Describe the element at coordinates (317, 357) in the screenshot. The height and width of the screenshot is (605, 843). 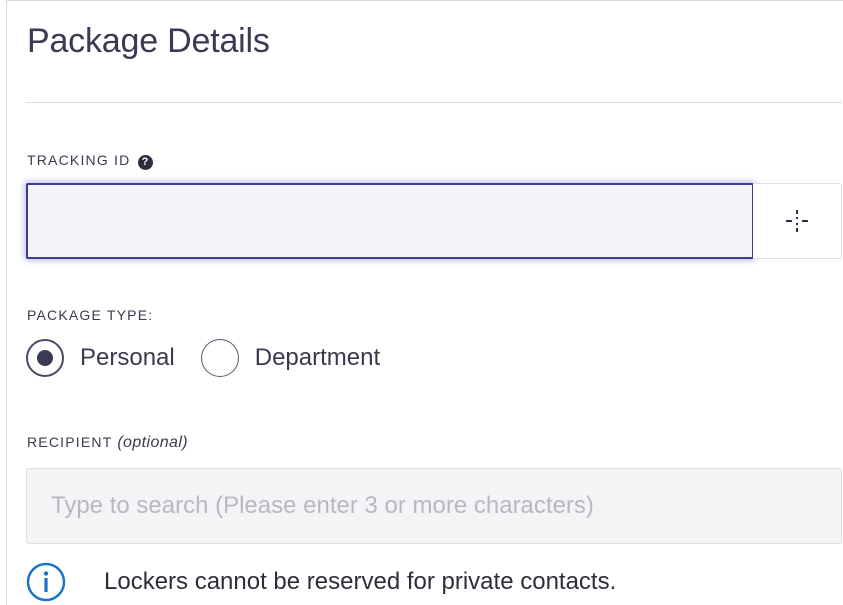
I see `radio-department-label: Department` at that location.